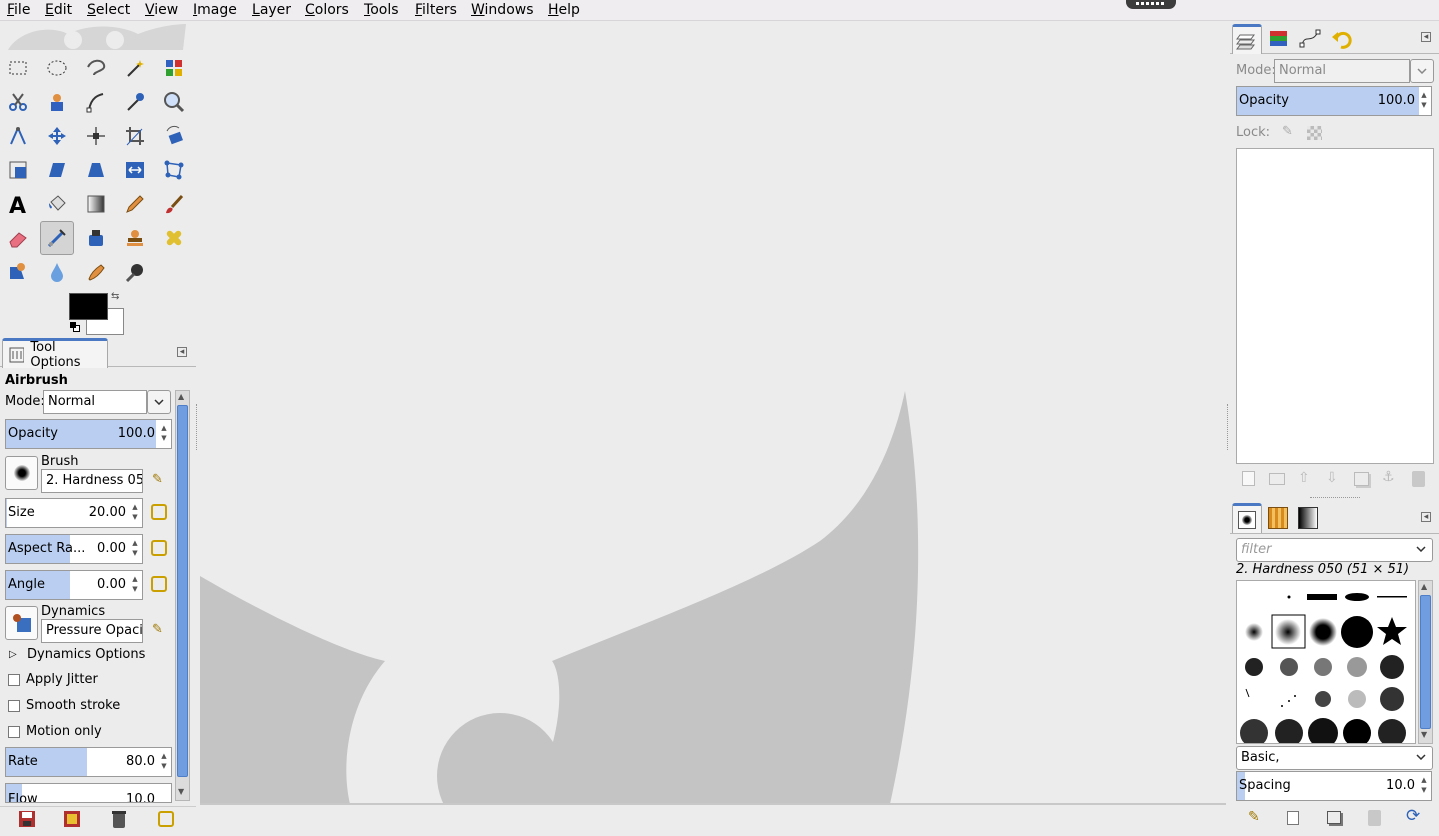 The width and height of the screenshot is (1439, 836). Describe the element at coordinates (1310, 39) in the screenshot. I see `tab-paths` at that location.